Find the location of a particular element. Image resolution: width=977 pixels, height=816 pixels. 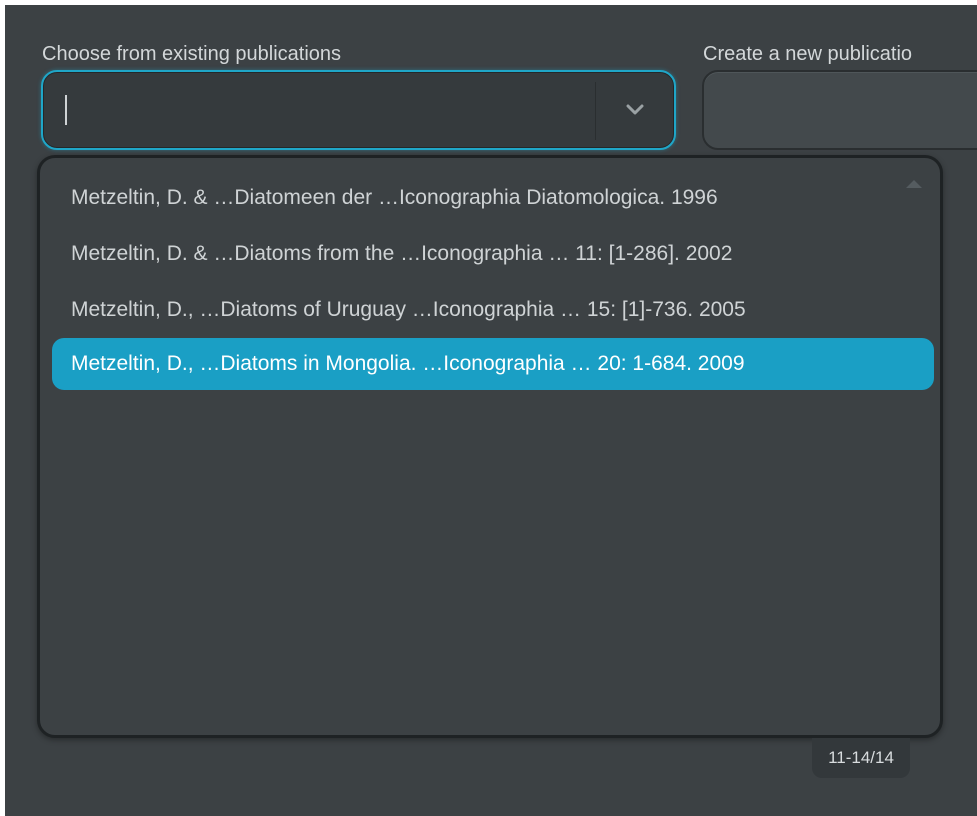

dropdown-toggle-button is located at coordinates (635, 110).